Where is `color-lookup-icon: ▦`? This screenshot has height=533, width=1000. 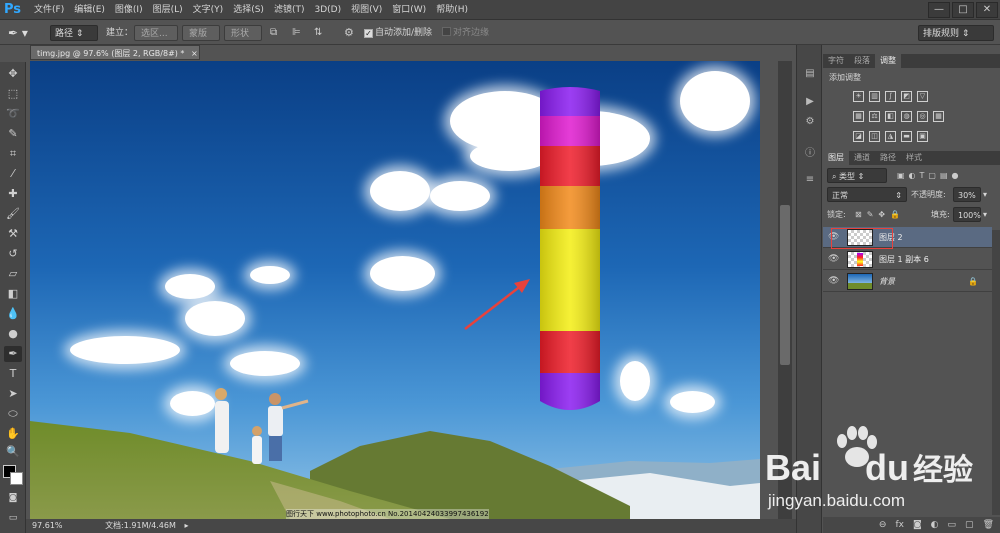
color-lookup-icon: ▦ is located at coordinates (938, 116).